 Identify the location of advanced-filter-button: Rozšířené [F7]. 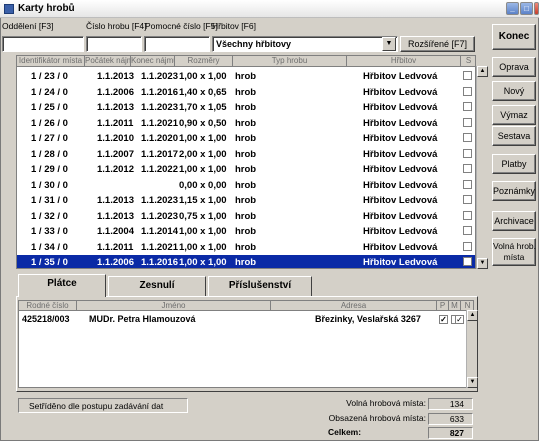
(437, 44).